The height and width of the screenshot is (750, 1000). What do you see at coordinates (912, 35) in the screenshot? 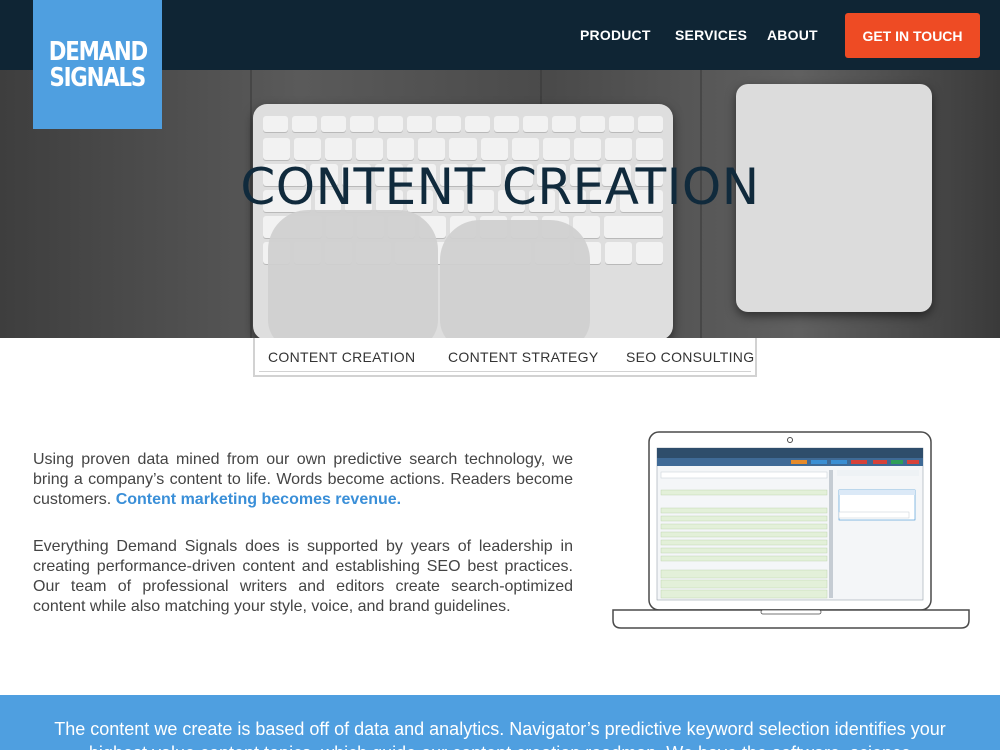
I see `get-in-touch-button: GET IN TOUCH` at bounding box center [912, 35].